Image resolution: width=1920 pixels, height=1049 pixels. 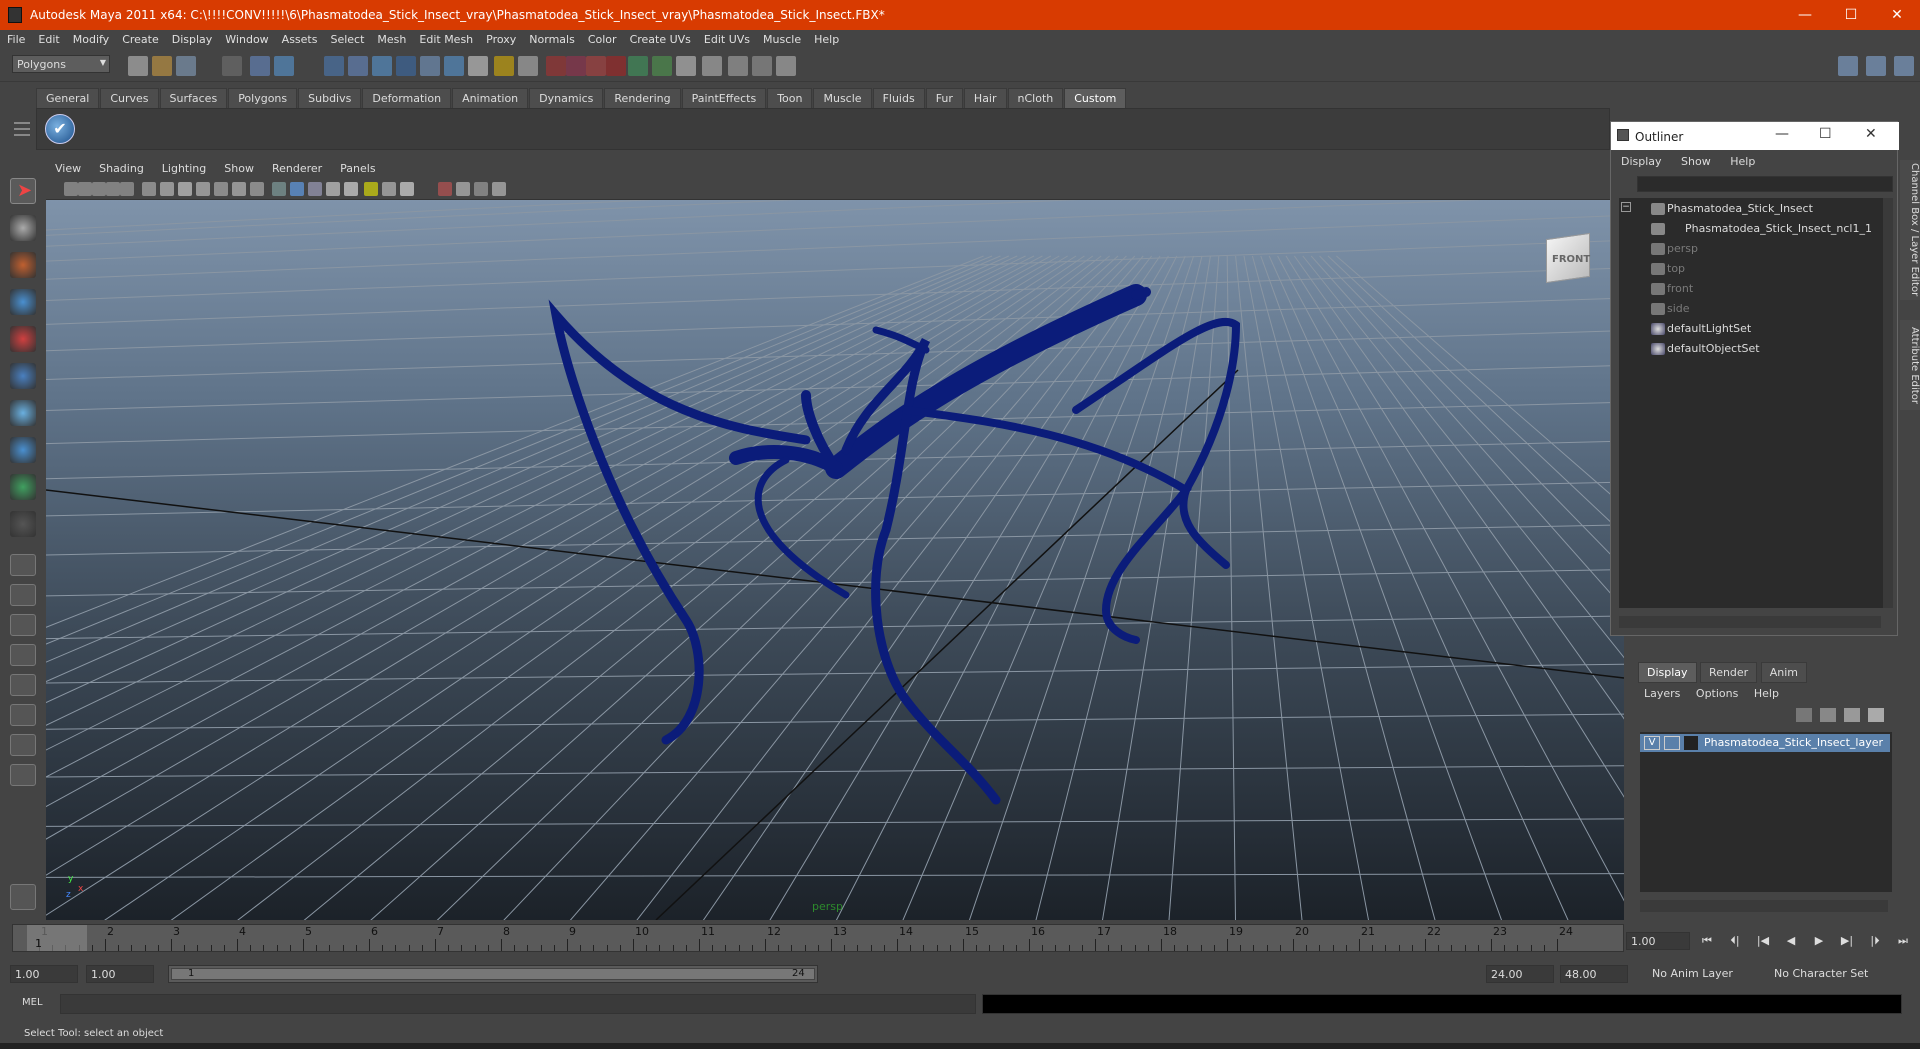 I want to click on menu-edit-uvs: Edit UVs, so click(x=726, y=38).